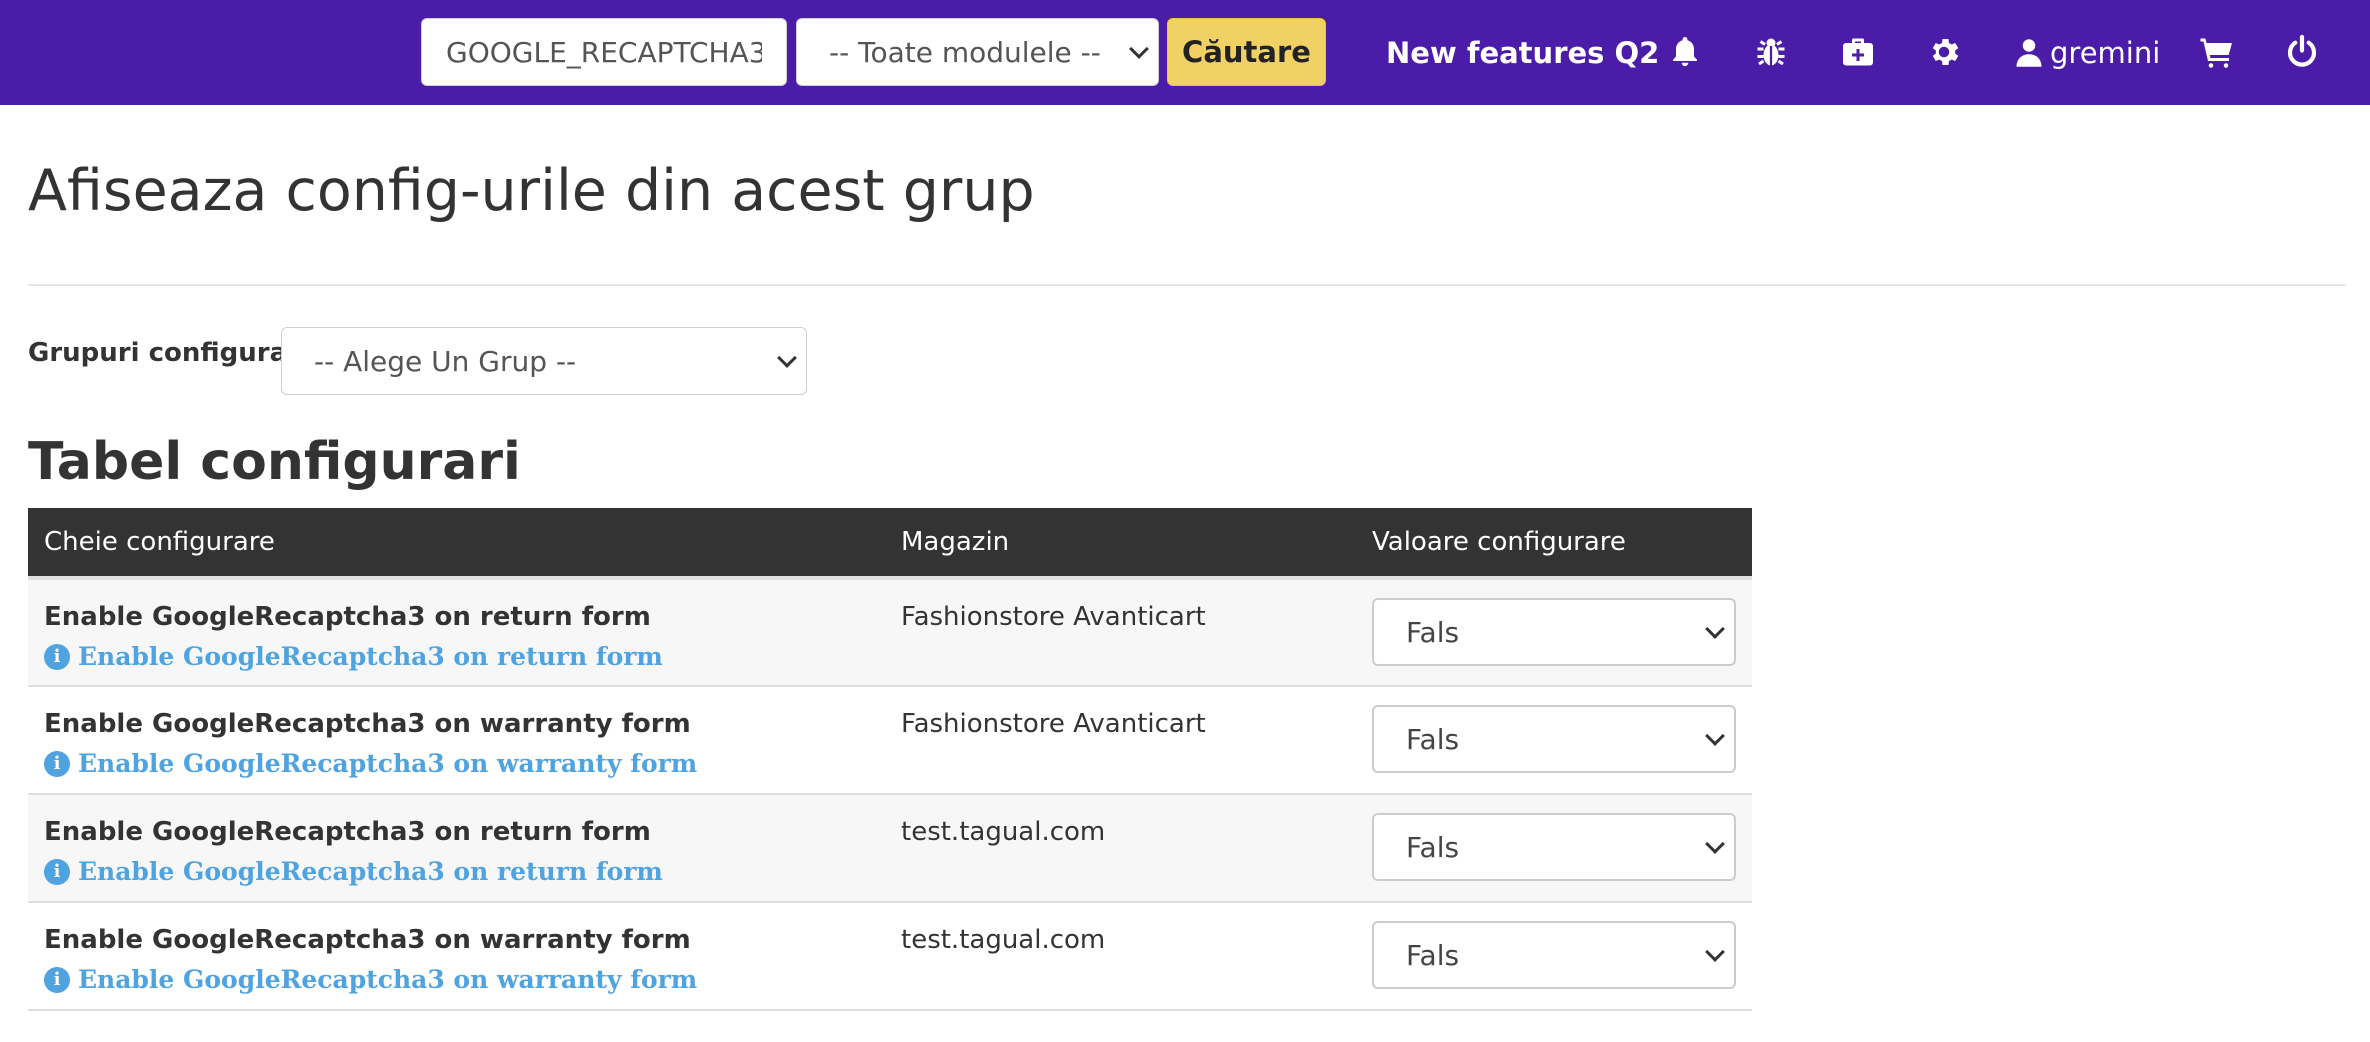 This screenshot has width=2370, height=1042. I want to click on group-select: -- Alege Un Grup --, so click(544, 361).